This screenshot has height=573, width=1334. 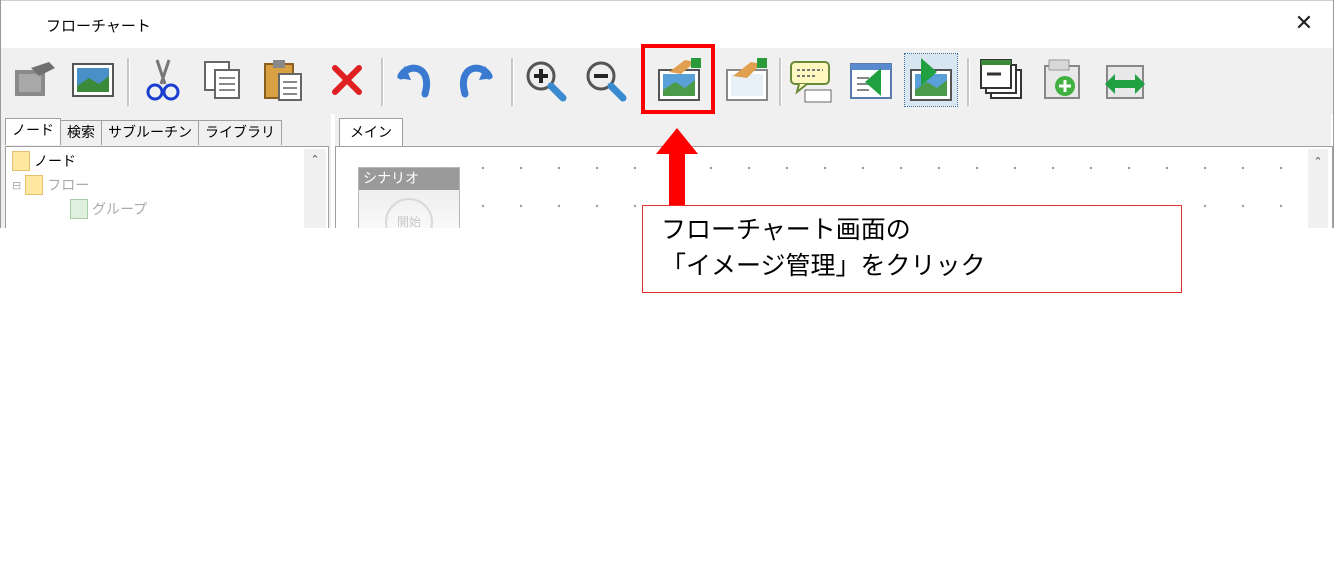 I want to click on tree-item-group: グループ, so click(x=108, y=209).